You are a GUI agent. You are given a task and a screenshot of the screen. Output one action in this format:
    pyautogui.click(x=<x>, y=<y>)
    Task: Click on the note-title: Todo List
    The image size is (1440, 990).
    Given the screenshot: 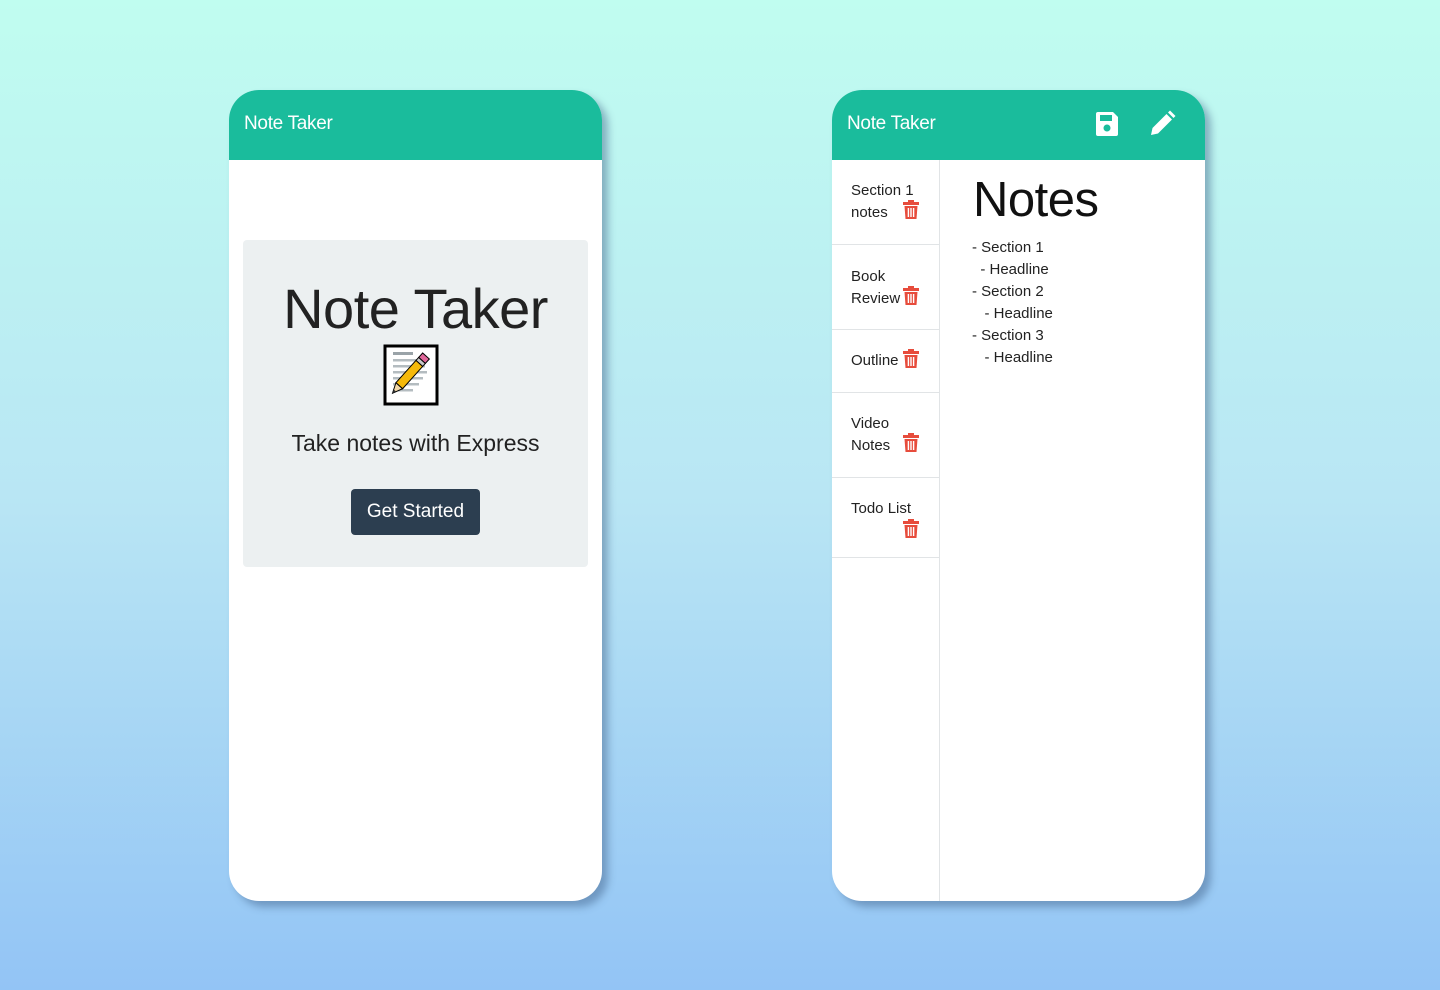 What is the action you would take?
    pyautogui.click(x=886, y=509)
    